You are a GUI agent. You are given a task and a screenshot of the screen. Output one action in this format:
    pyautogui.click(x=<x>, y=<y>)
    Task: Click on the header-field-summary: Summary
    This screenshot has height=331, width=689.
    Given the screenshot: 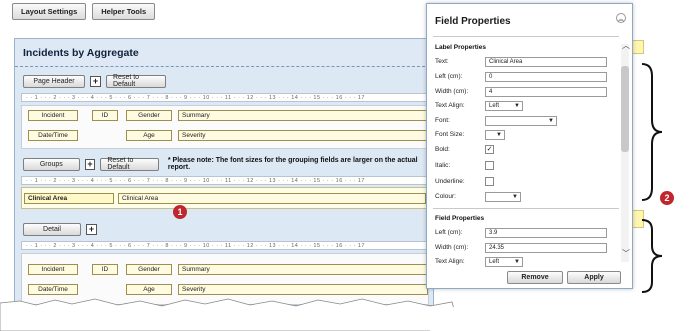 What is the action you would take?
    pyautogui.click(x=303, y=115)
    